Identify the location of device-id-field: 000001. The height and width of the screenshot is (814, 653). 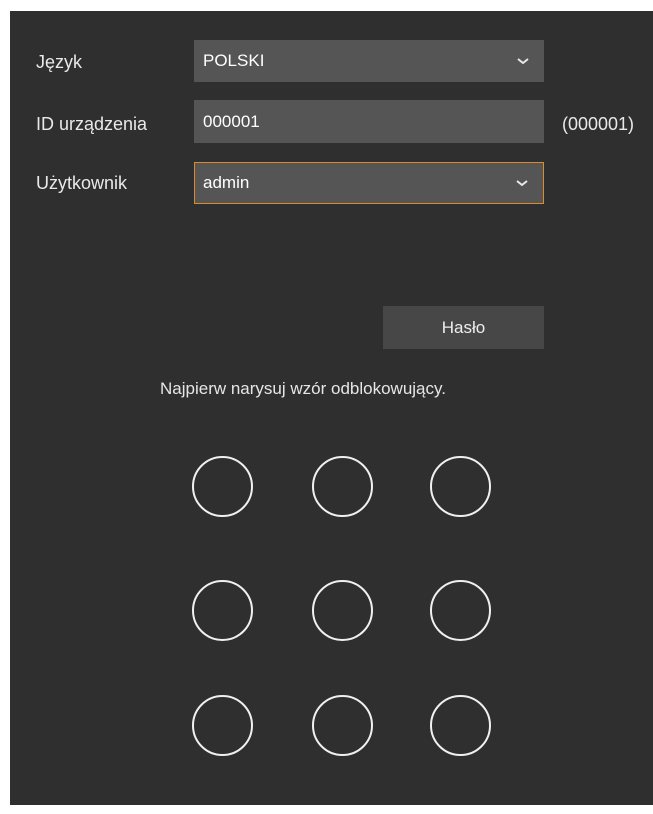
(369, 121).